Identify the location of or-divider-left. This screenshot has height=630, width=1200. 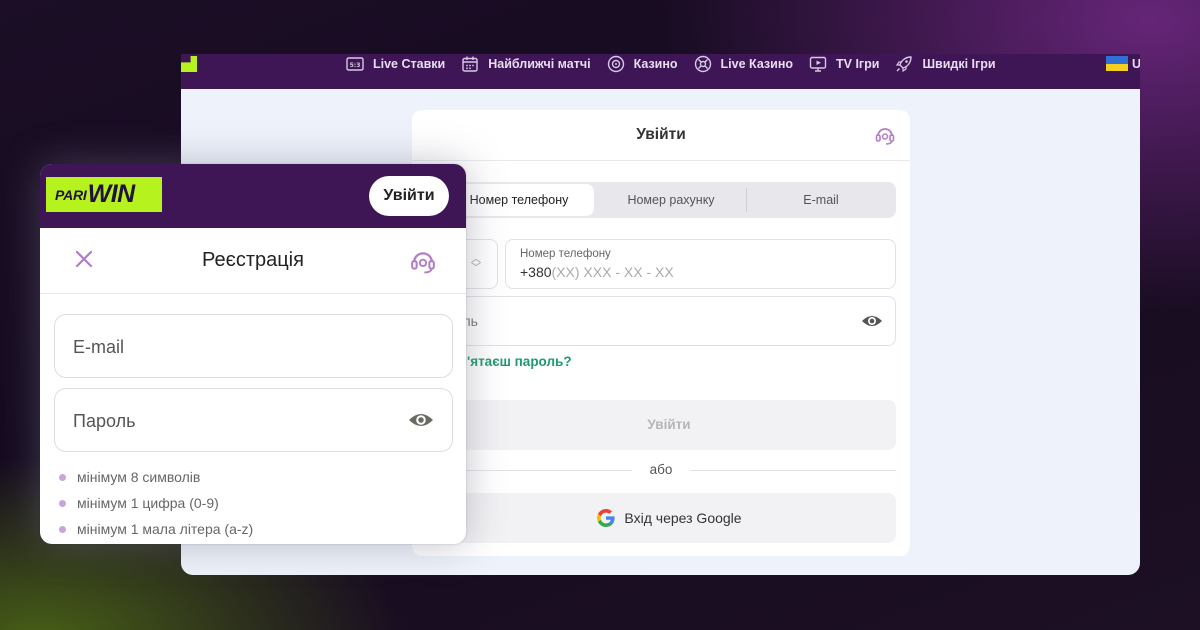
(537, 470).